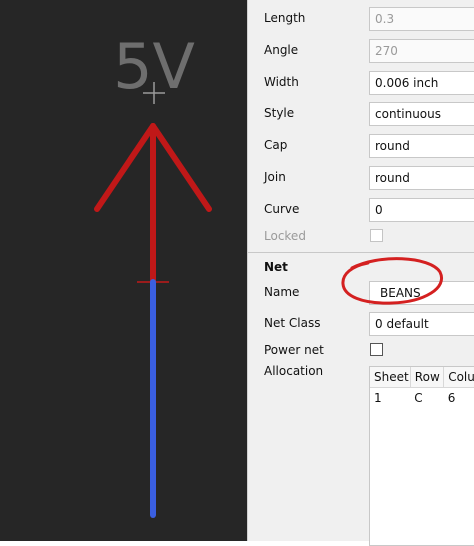 The image size is (474, 546). Describe the element at coordinates (282, 292) in the screenshot. I see `net-name-label: Name` at that location.